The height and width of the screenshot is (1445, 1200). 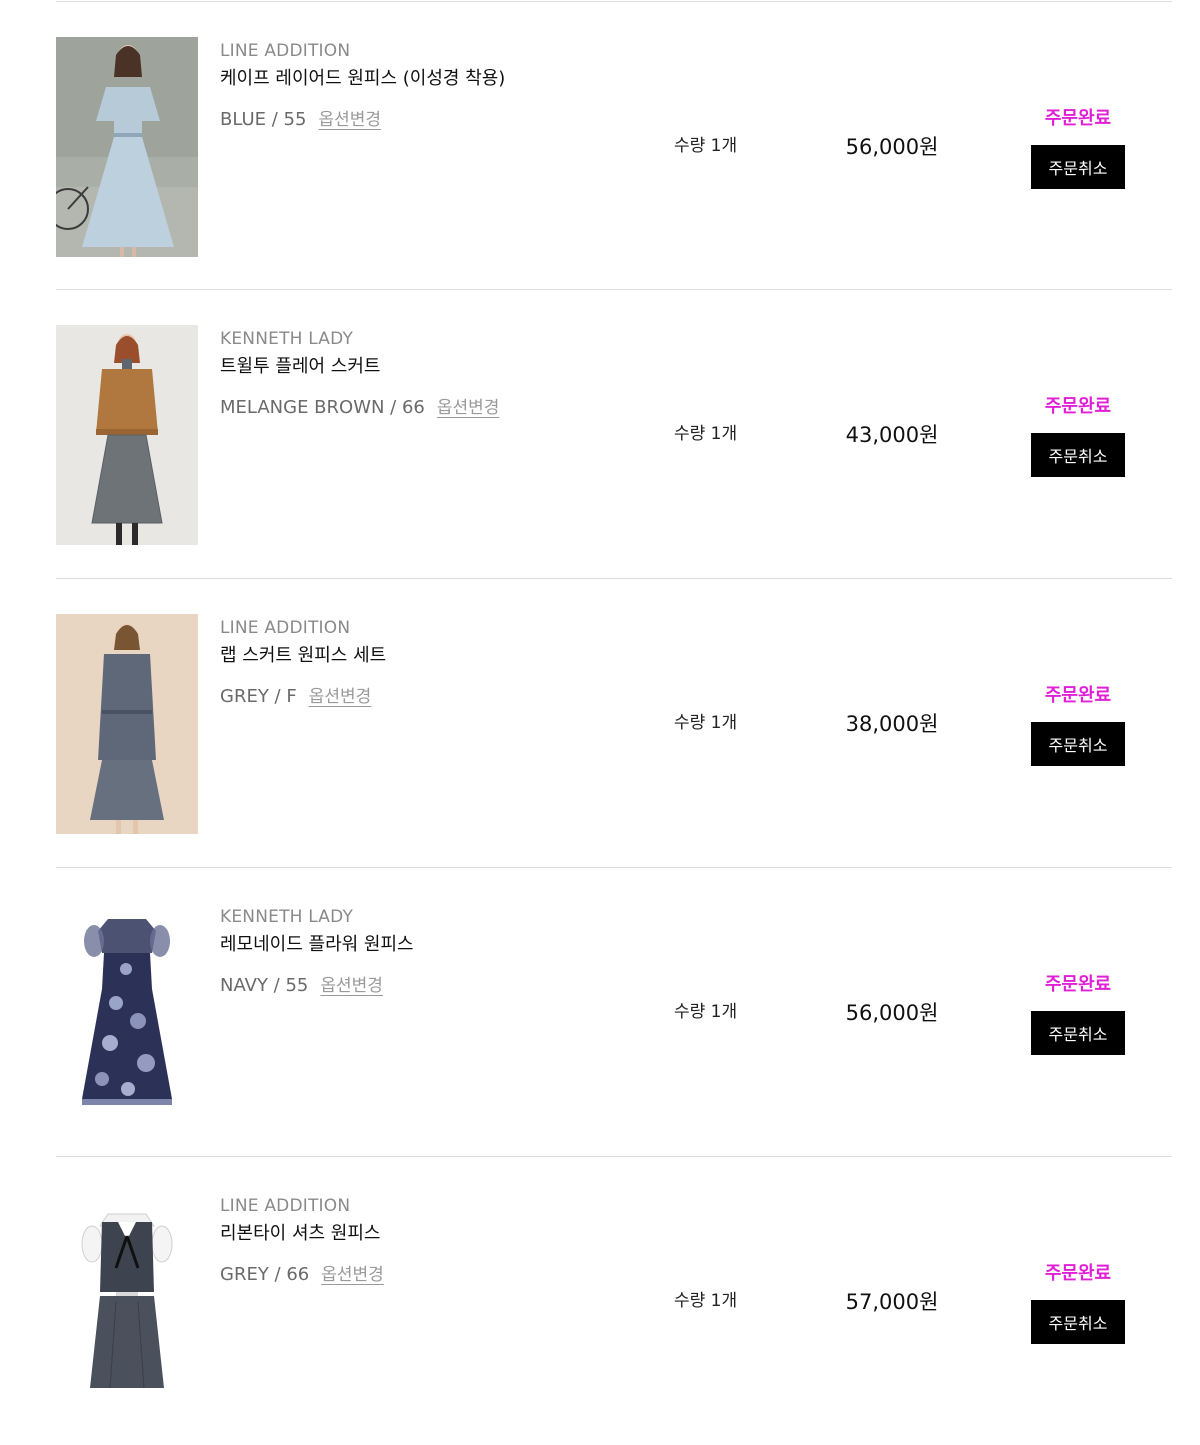 What do you see at coordinates (362, 79) in the screenshot?
I see `product-name: 케이프 레이어드 원피스 (이성경 착용)` at bounding box center [362, 79].